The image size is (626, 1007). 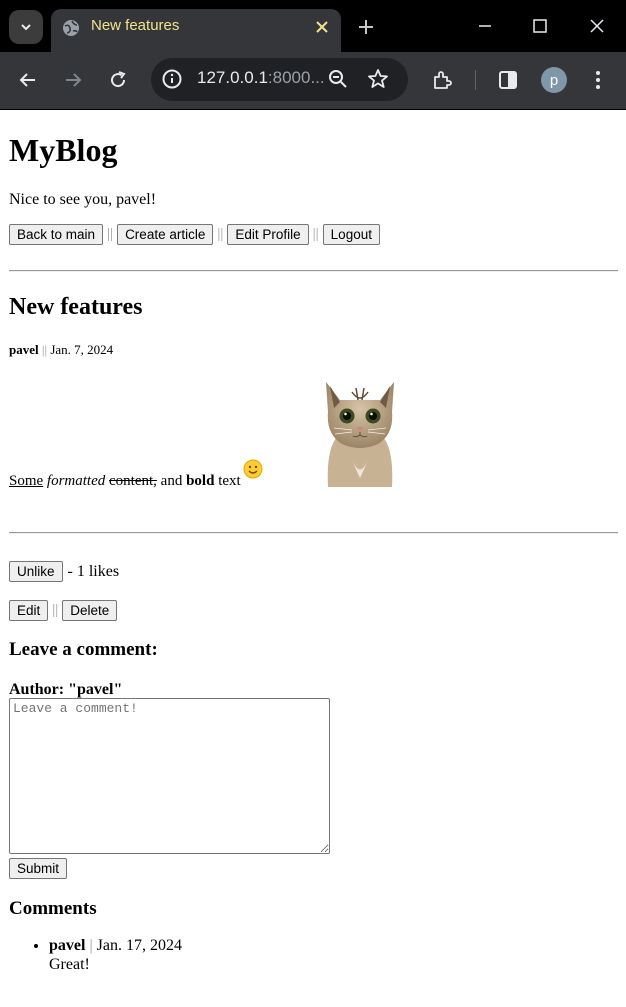 I want to click on zoom-out-icon, so click(x=338, y=79).